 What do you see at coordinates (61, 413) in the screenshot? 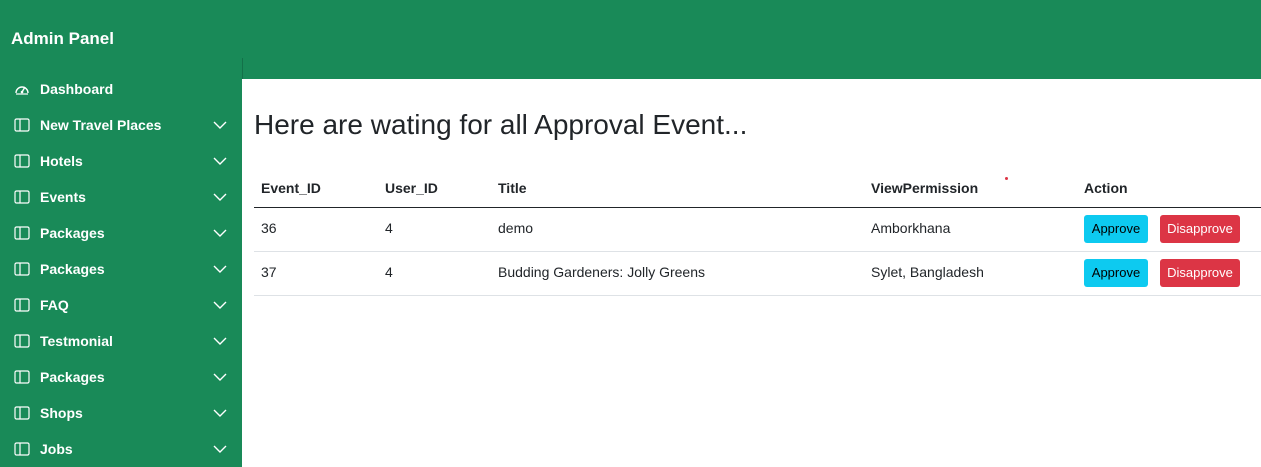
I see `sidebar-item-label: Shops` at bounding box center [61, 413].